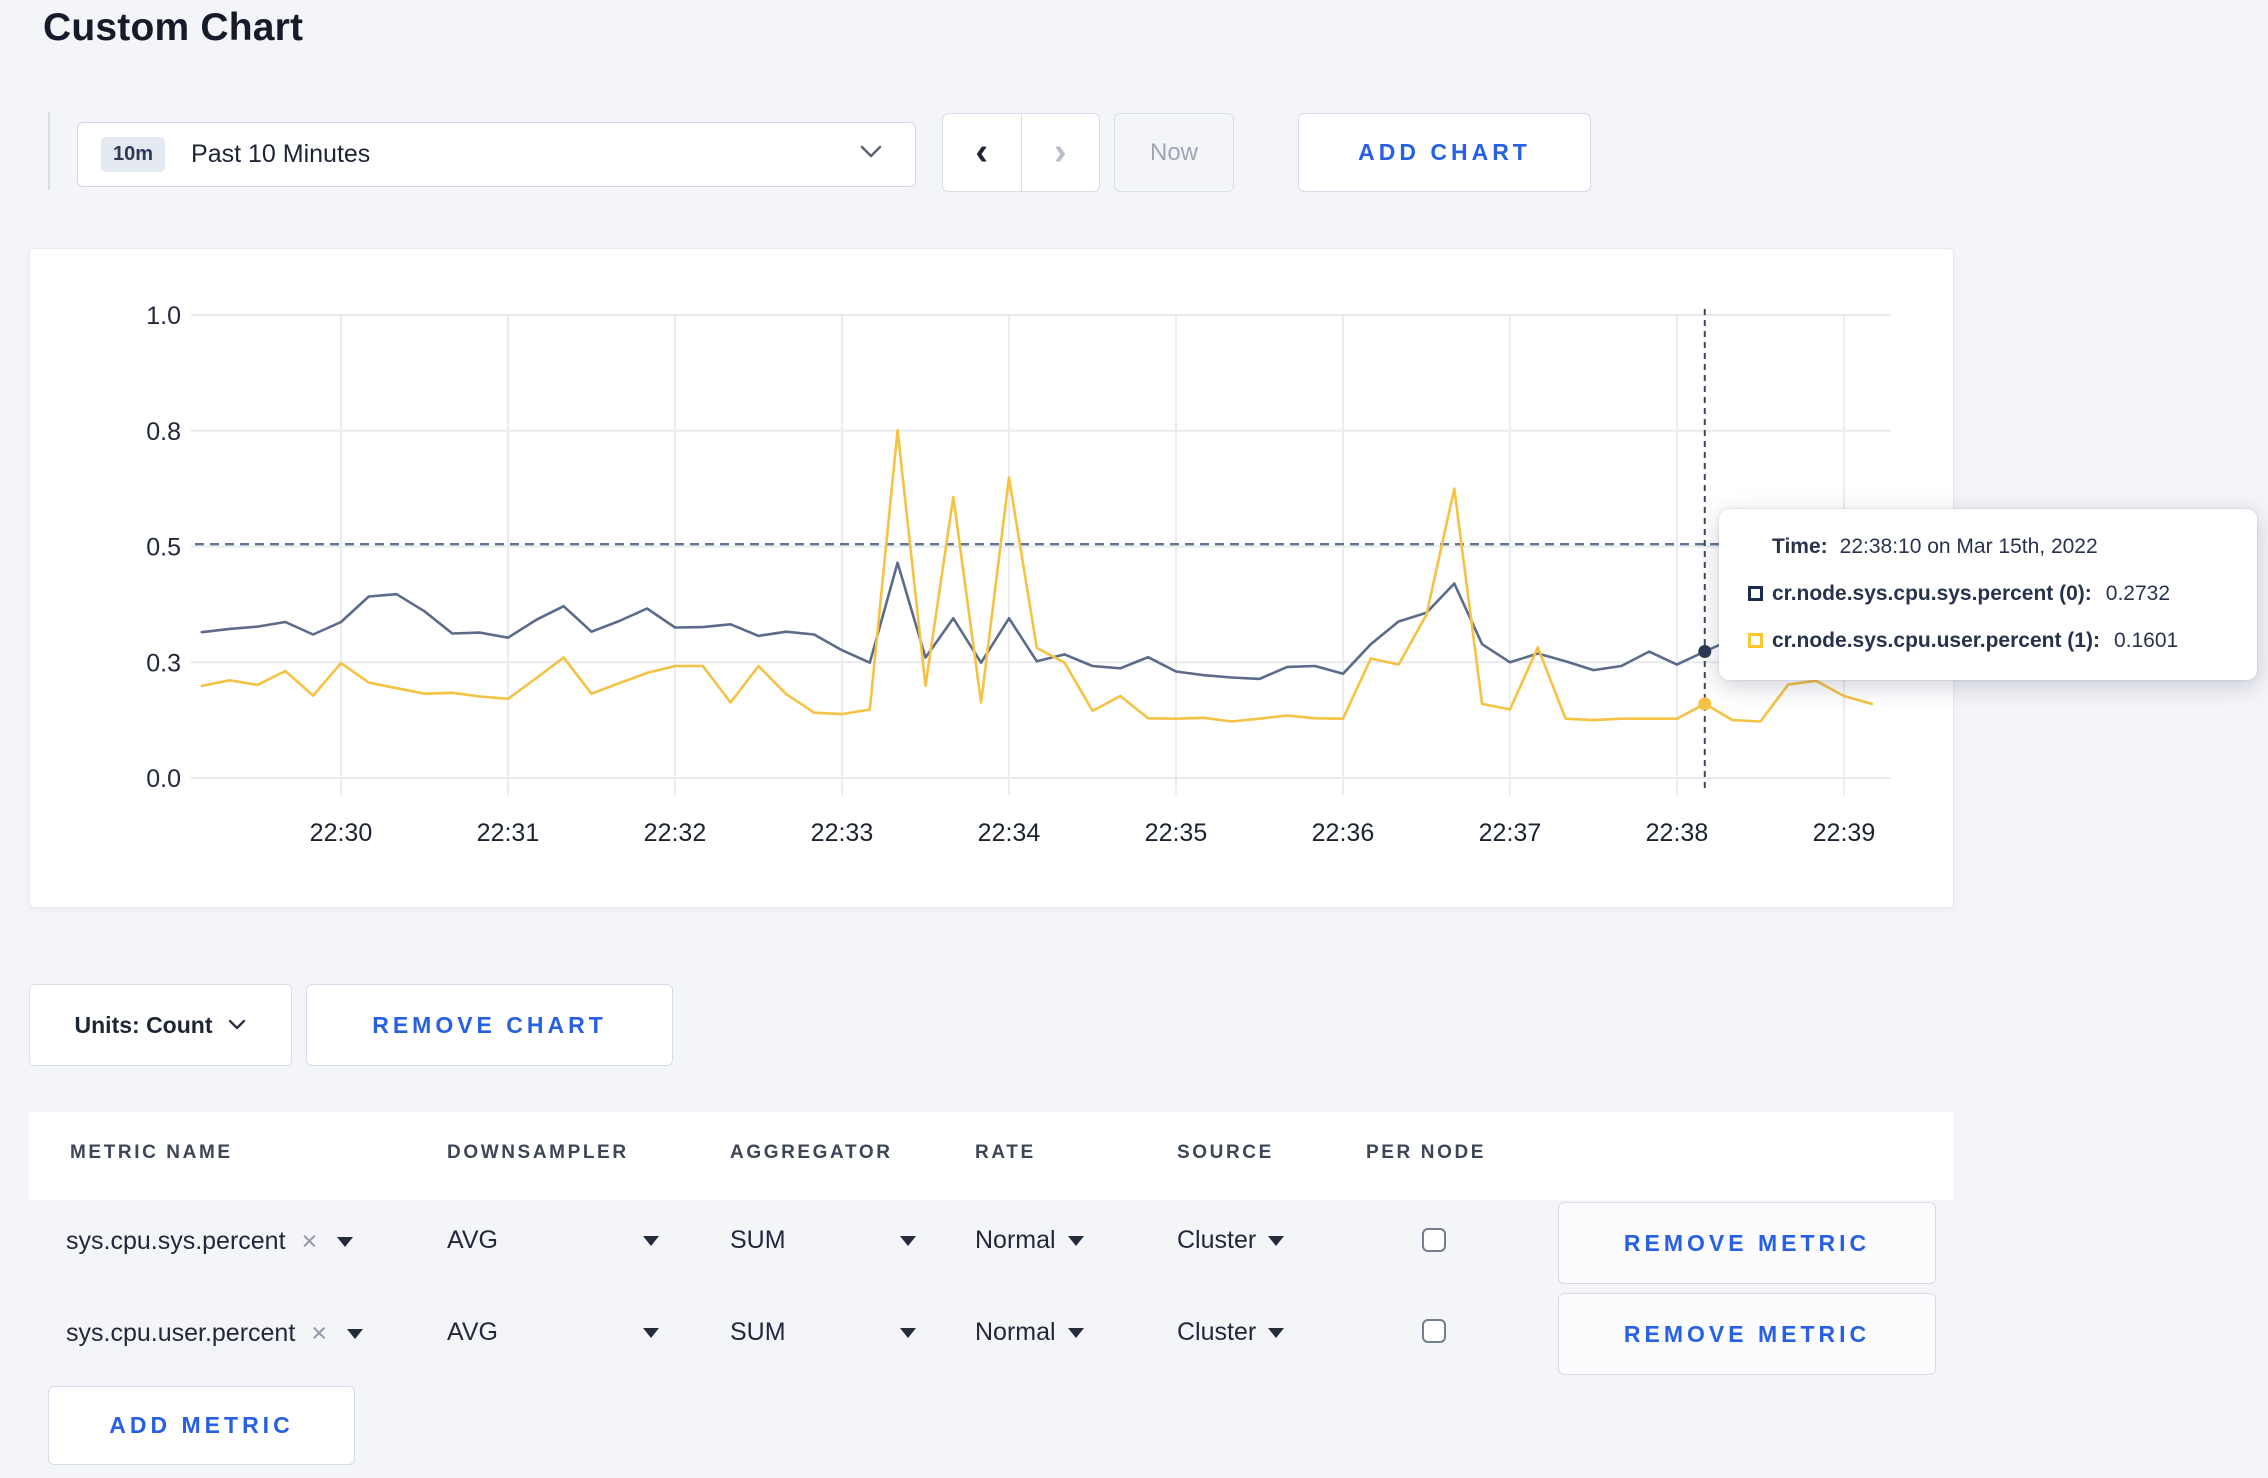 This screenshot has height=1478, width=2268. Describe the element at coordinates (1225, 1152) in the screenshot. I see `header-source: SOURCE` at that location.